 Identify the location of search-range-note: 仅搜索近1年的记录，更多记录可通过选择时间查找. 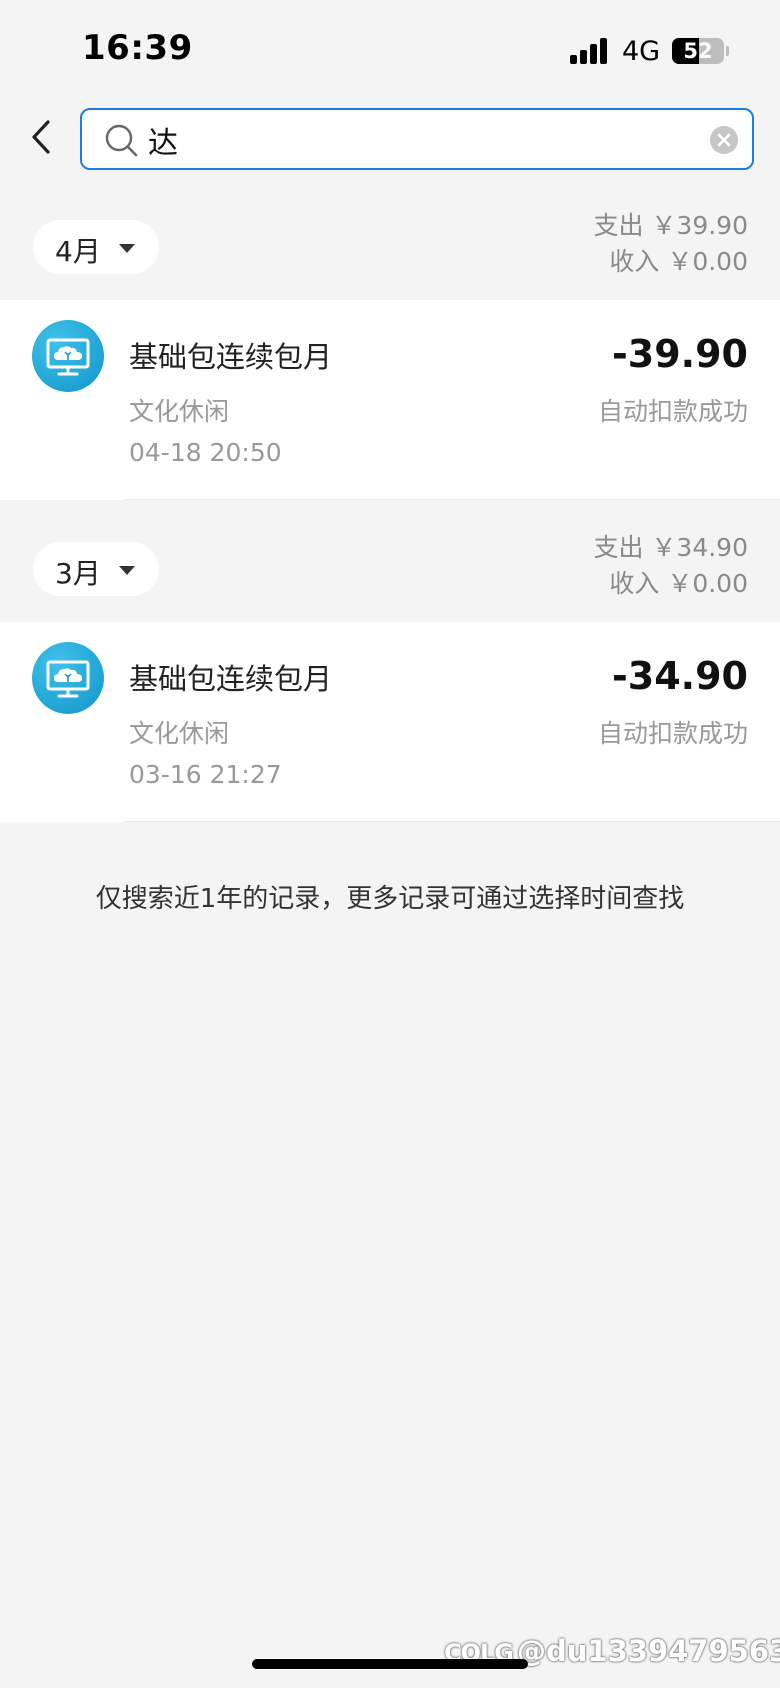
(390, 899).